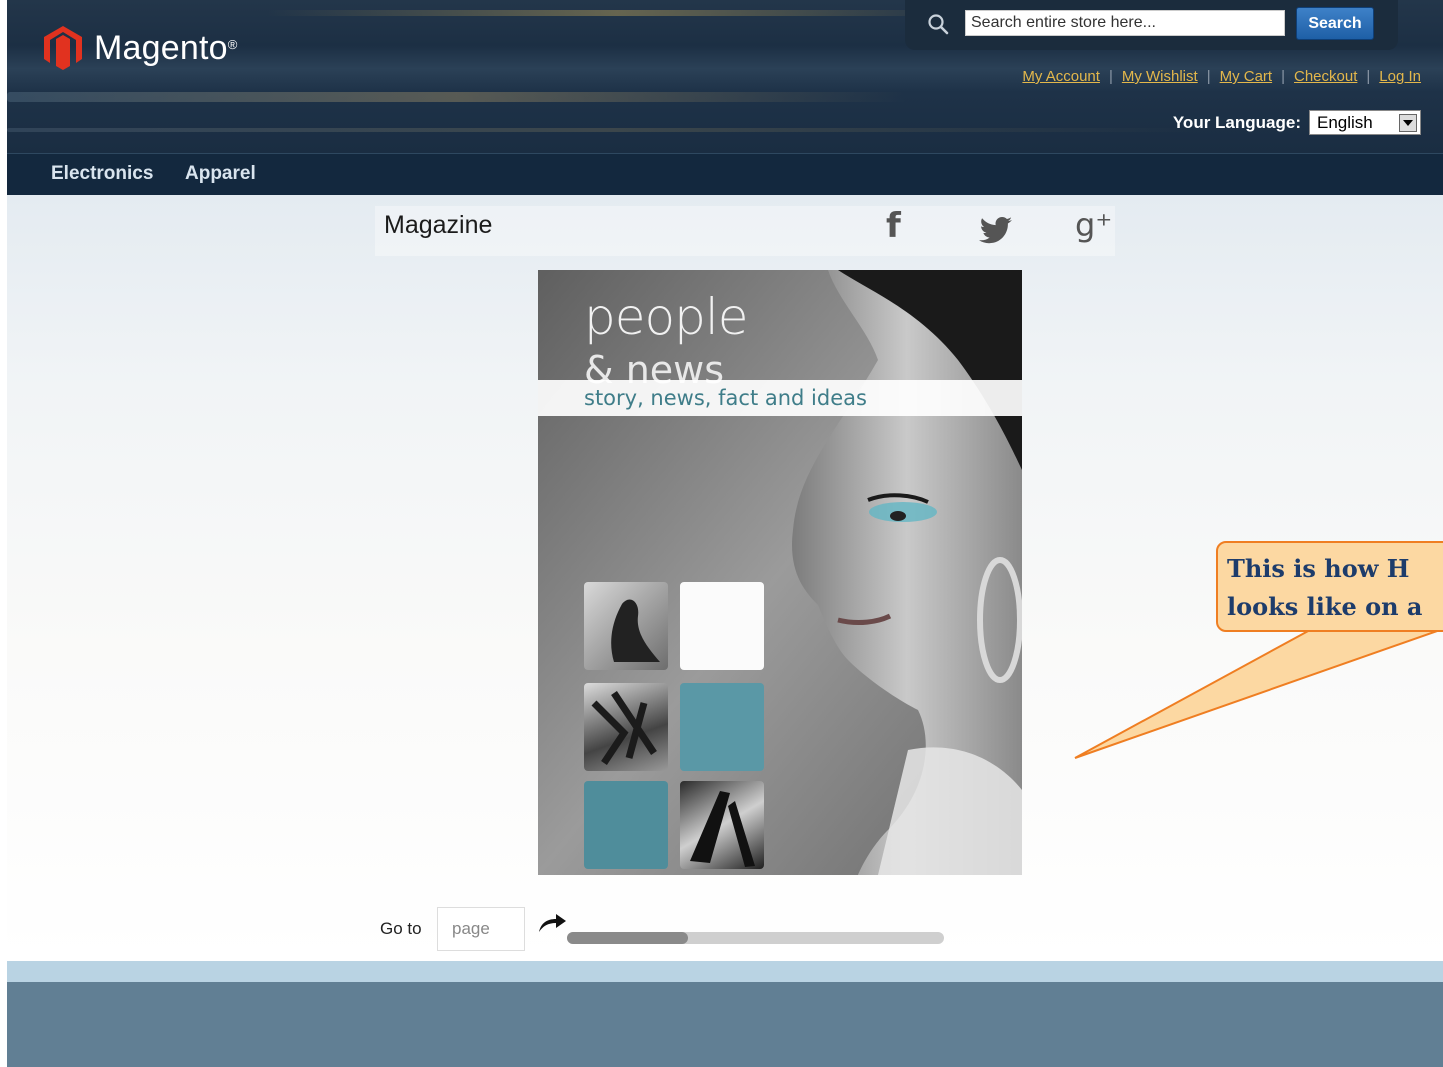  I want to click on page-title: Magazine, so click(438, 225).